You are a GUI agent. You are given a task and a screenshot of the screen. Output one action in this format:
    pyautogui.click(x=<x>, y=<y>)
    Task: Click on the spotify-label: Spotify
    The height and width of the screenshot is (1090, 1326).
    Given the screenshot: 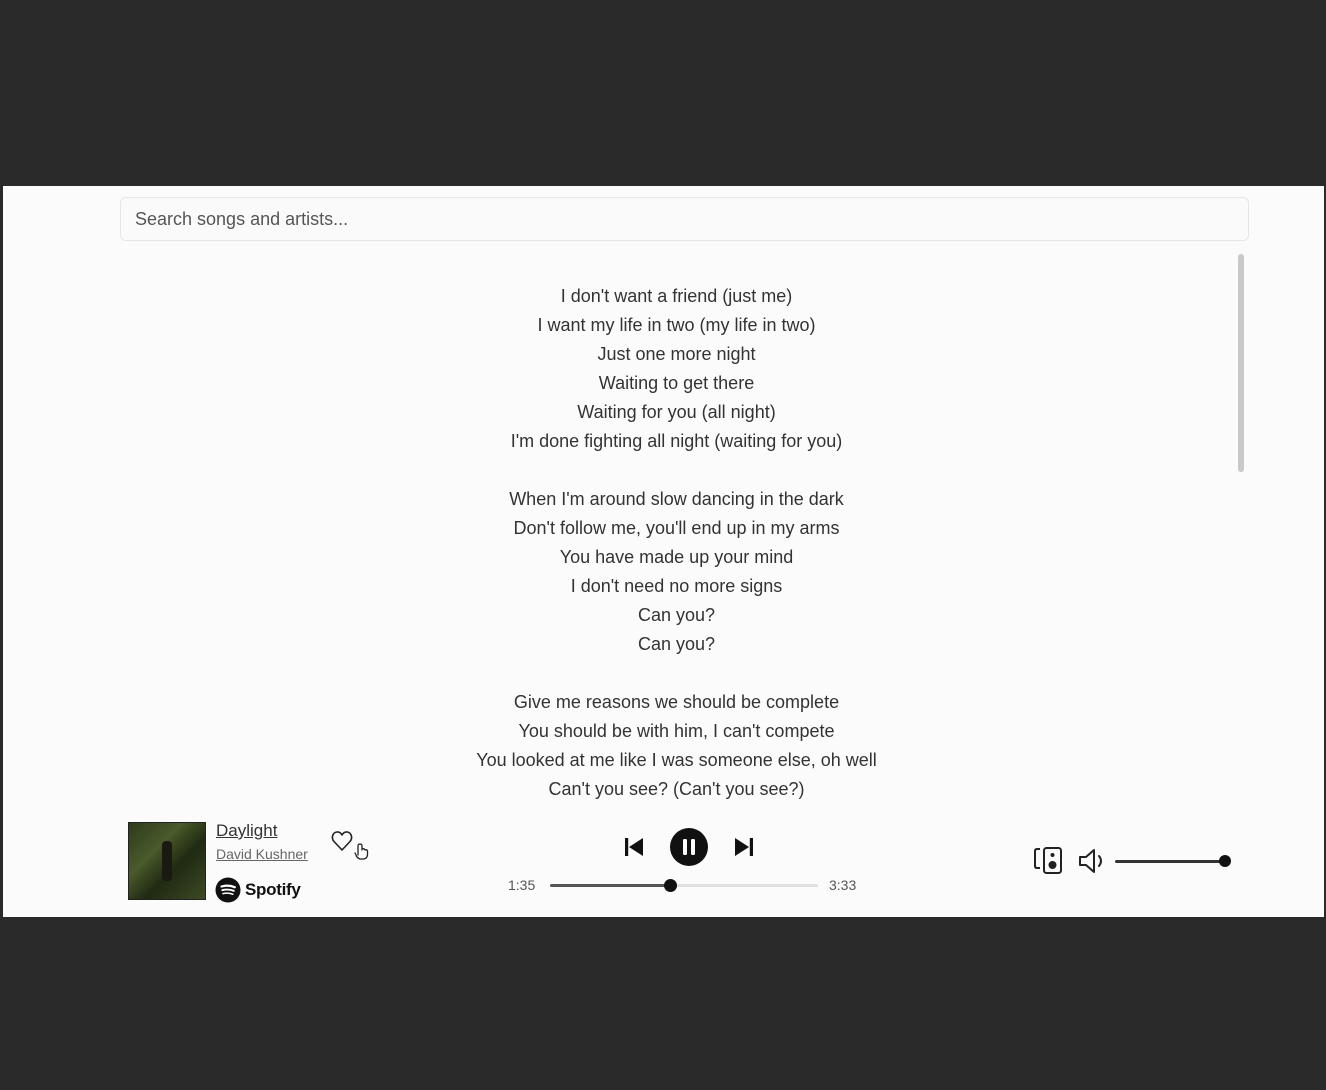 What is the action you would take?
    pyautogui.click(x=273, y=889)
    